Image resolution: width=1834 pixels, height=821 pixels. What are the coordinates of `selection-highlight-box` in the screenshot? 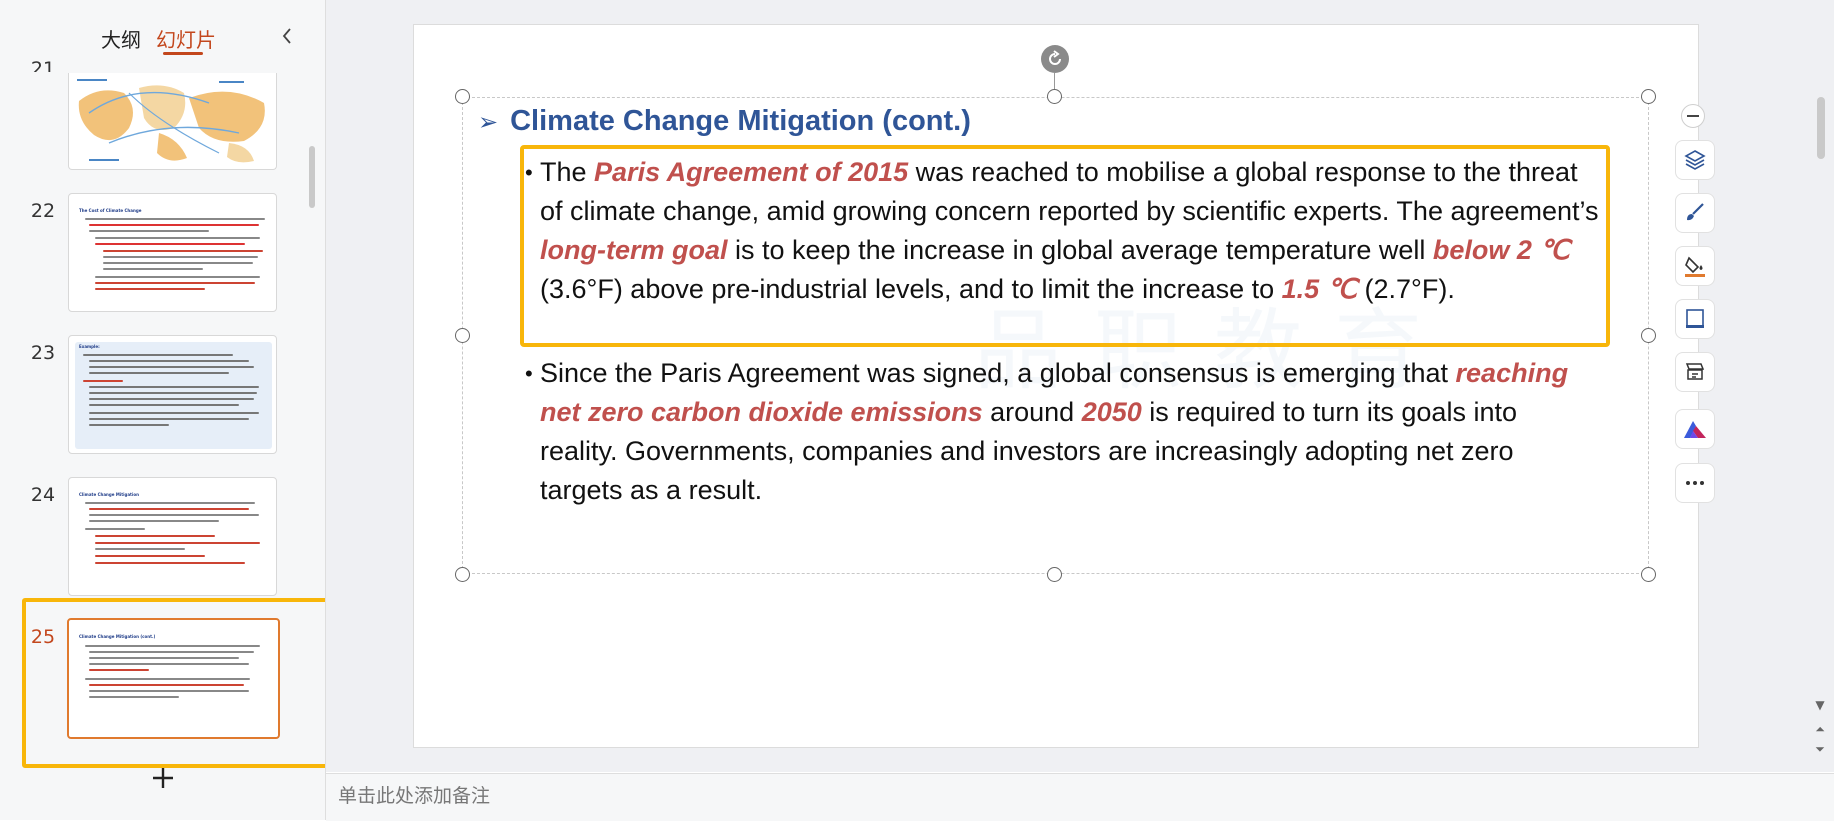 It's located at (173, 683).